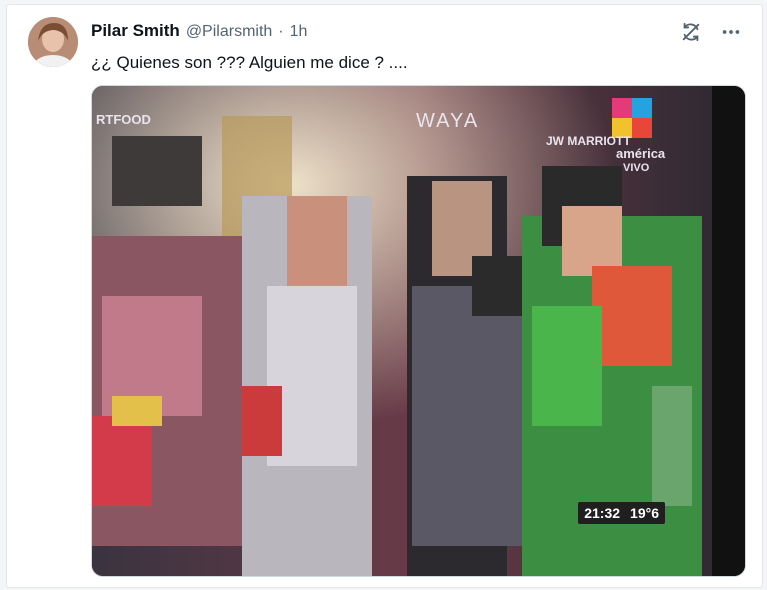  Describe the element at coordinates (299, 32) in the screenshot. I see `timestamp: 1h` at that location.